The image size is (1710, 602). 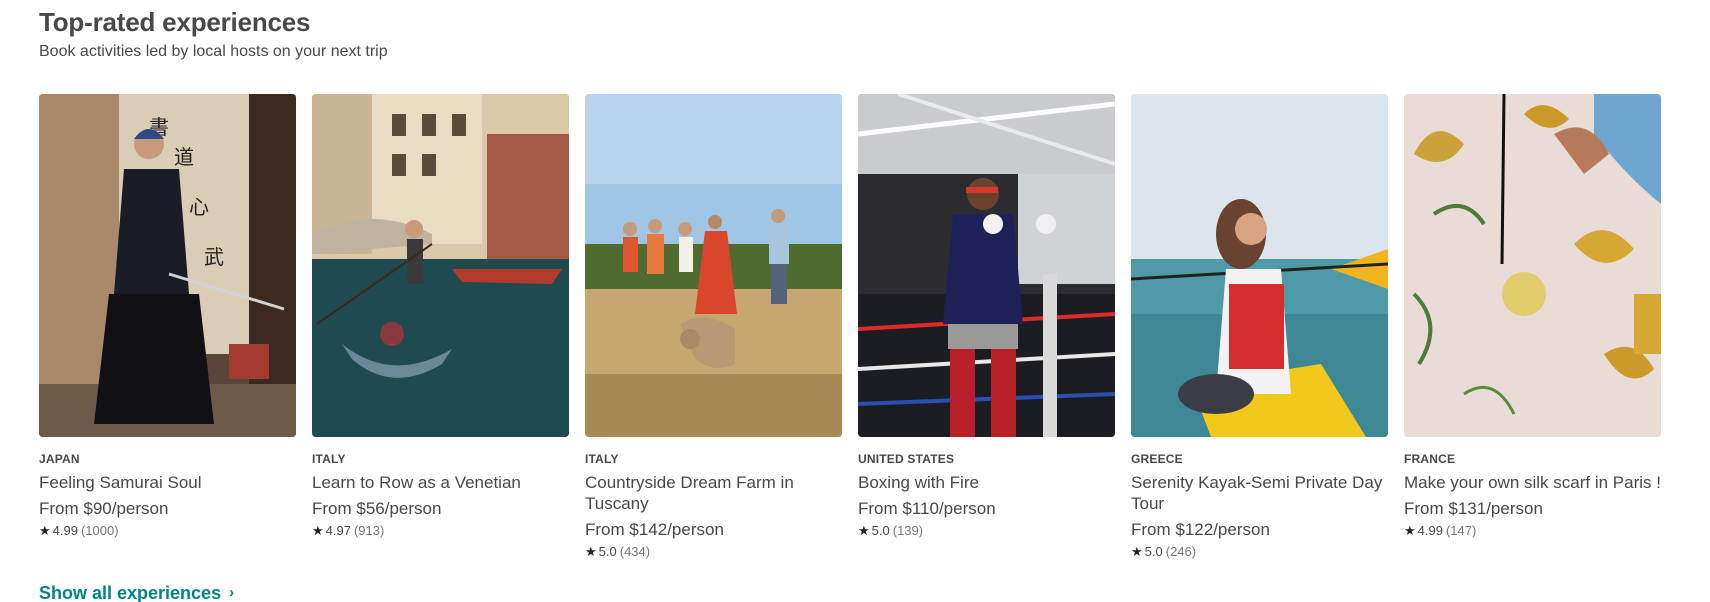 I want to click on review-count: (434), so click(x=635, y=551).